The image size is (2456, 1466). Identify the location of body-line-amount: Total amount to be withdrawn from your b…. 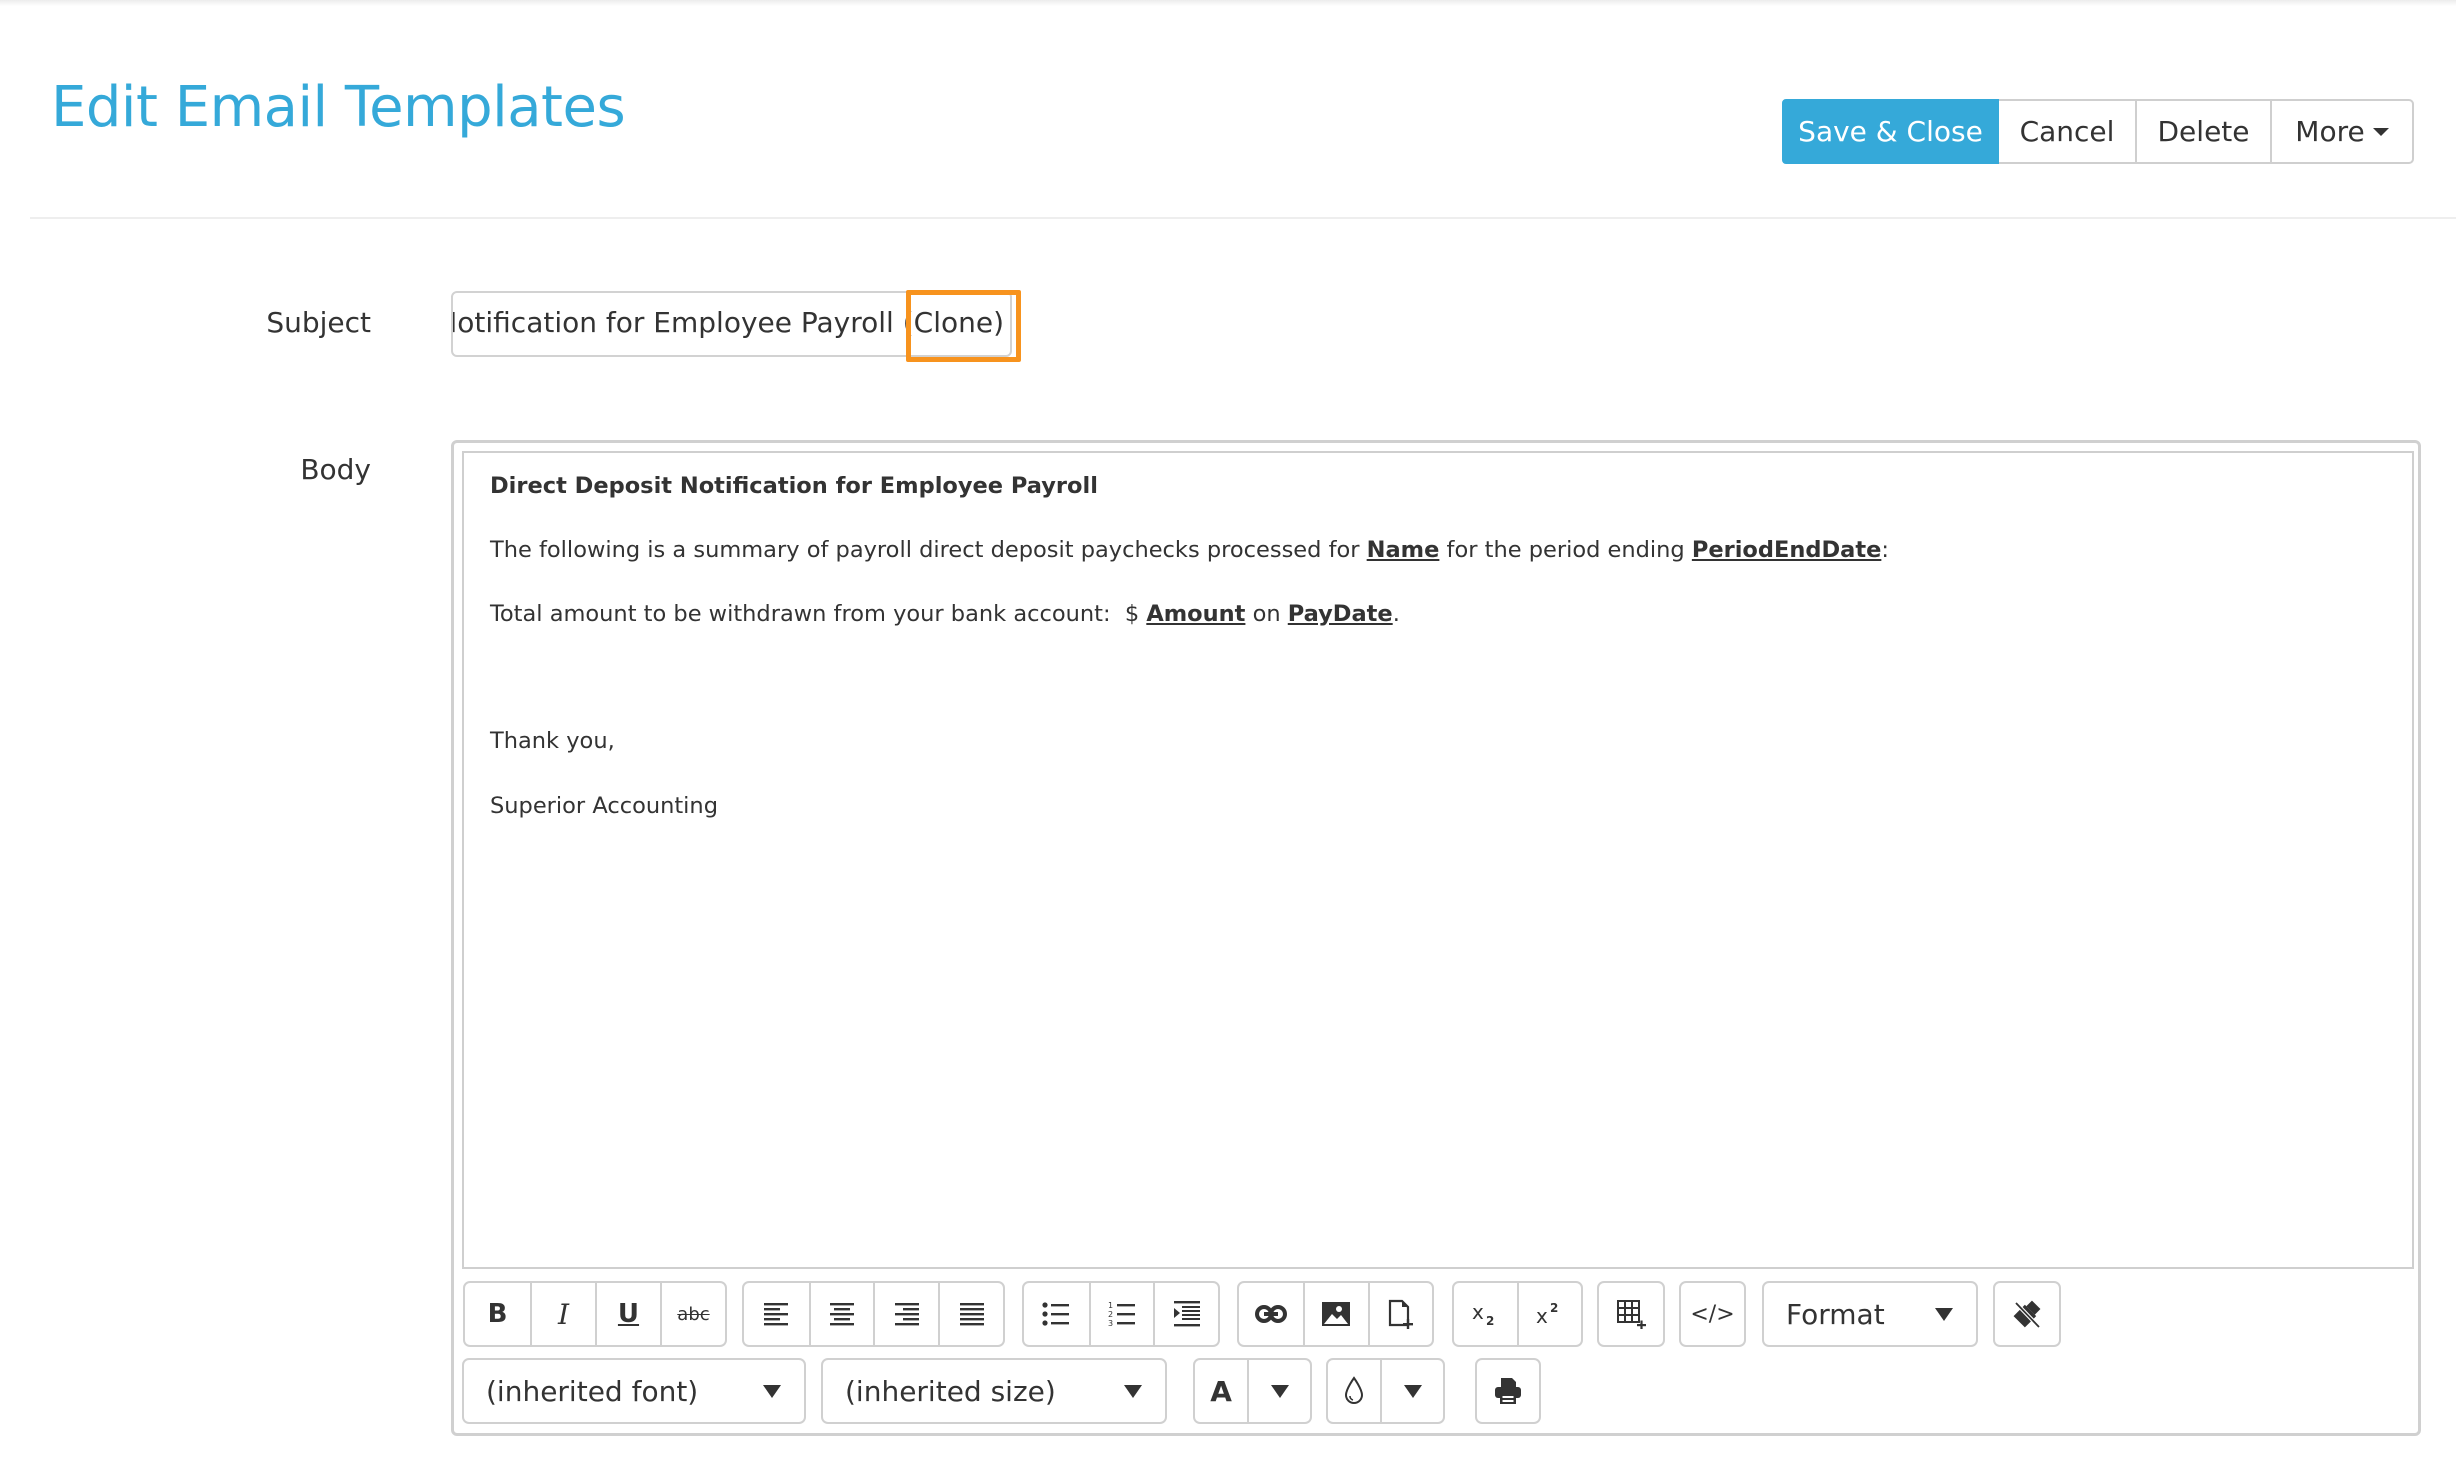
(945, 614).